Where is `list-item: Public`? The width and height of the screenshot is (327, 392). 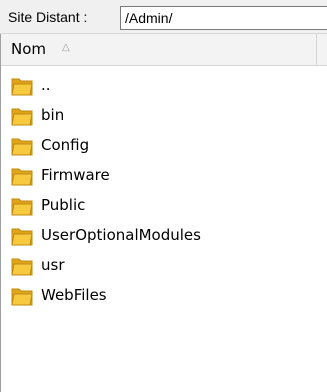
list-item: Public is located at coordinates (164, 207).